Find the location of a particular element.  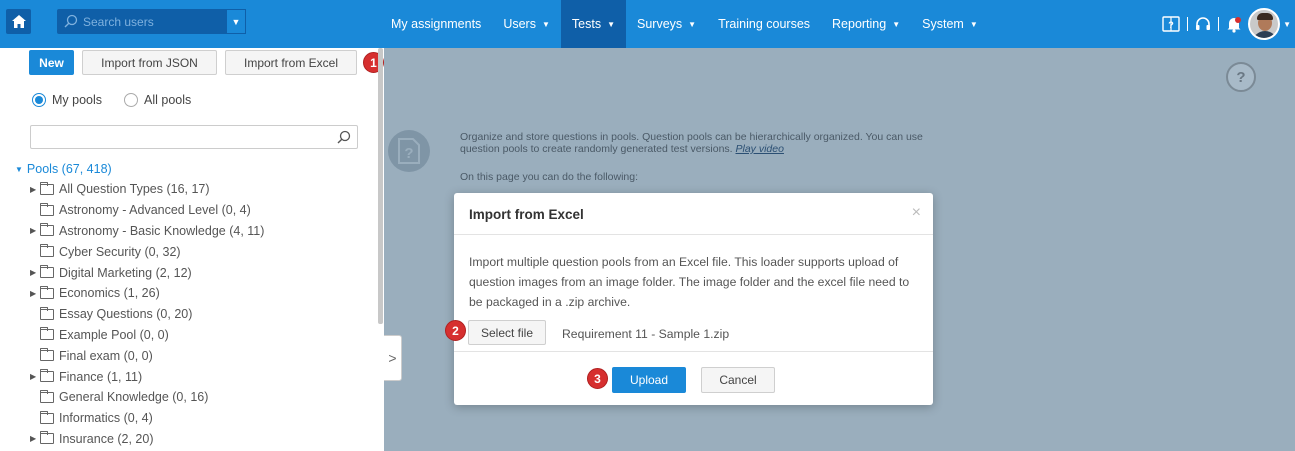

topbar-tools: ? ▼ is located at coordinates (1228, 24).